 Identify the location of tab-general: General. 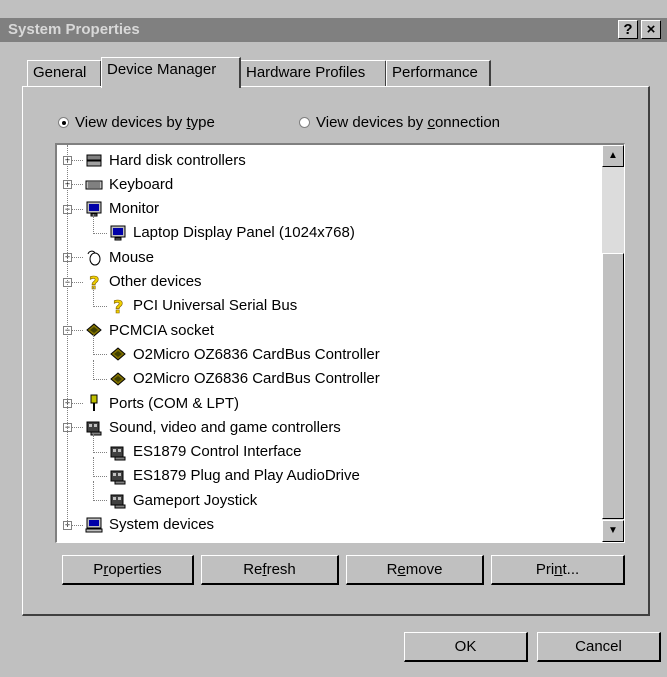
(64, 73).